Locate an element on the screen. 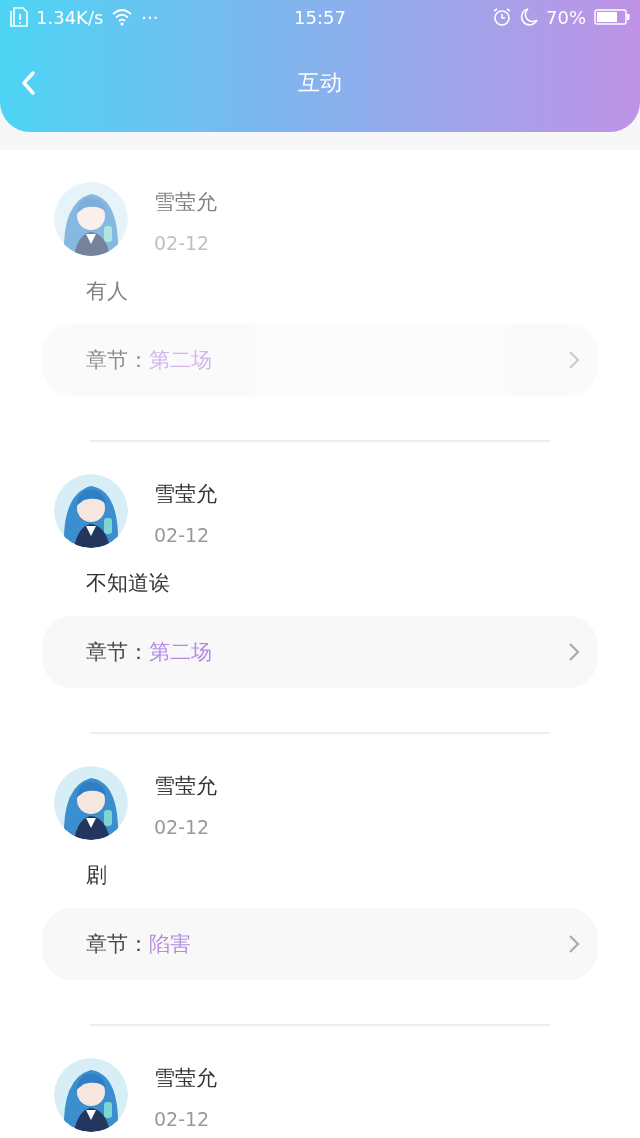  wifi-icon is located at coordinates (122, 17).